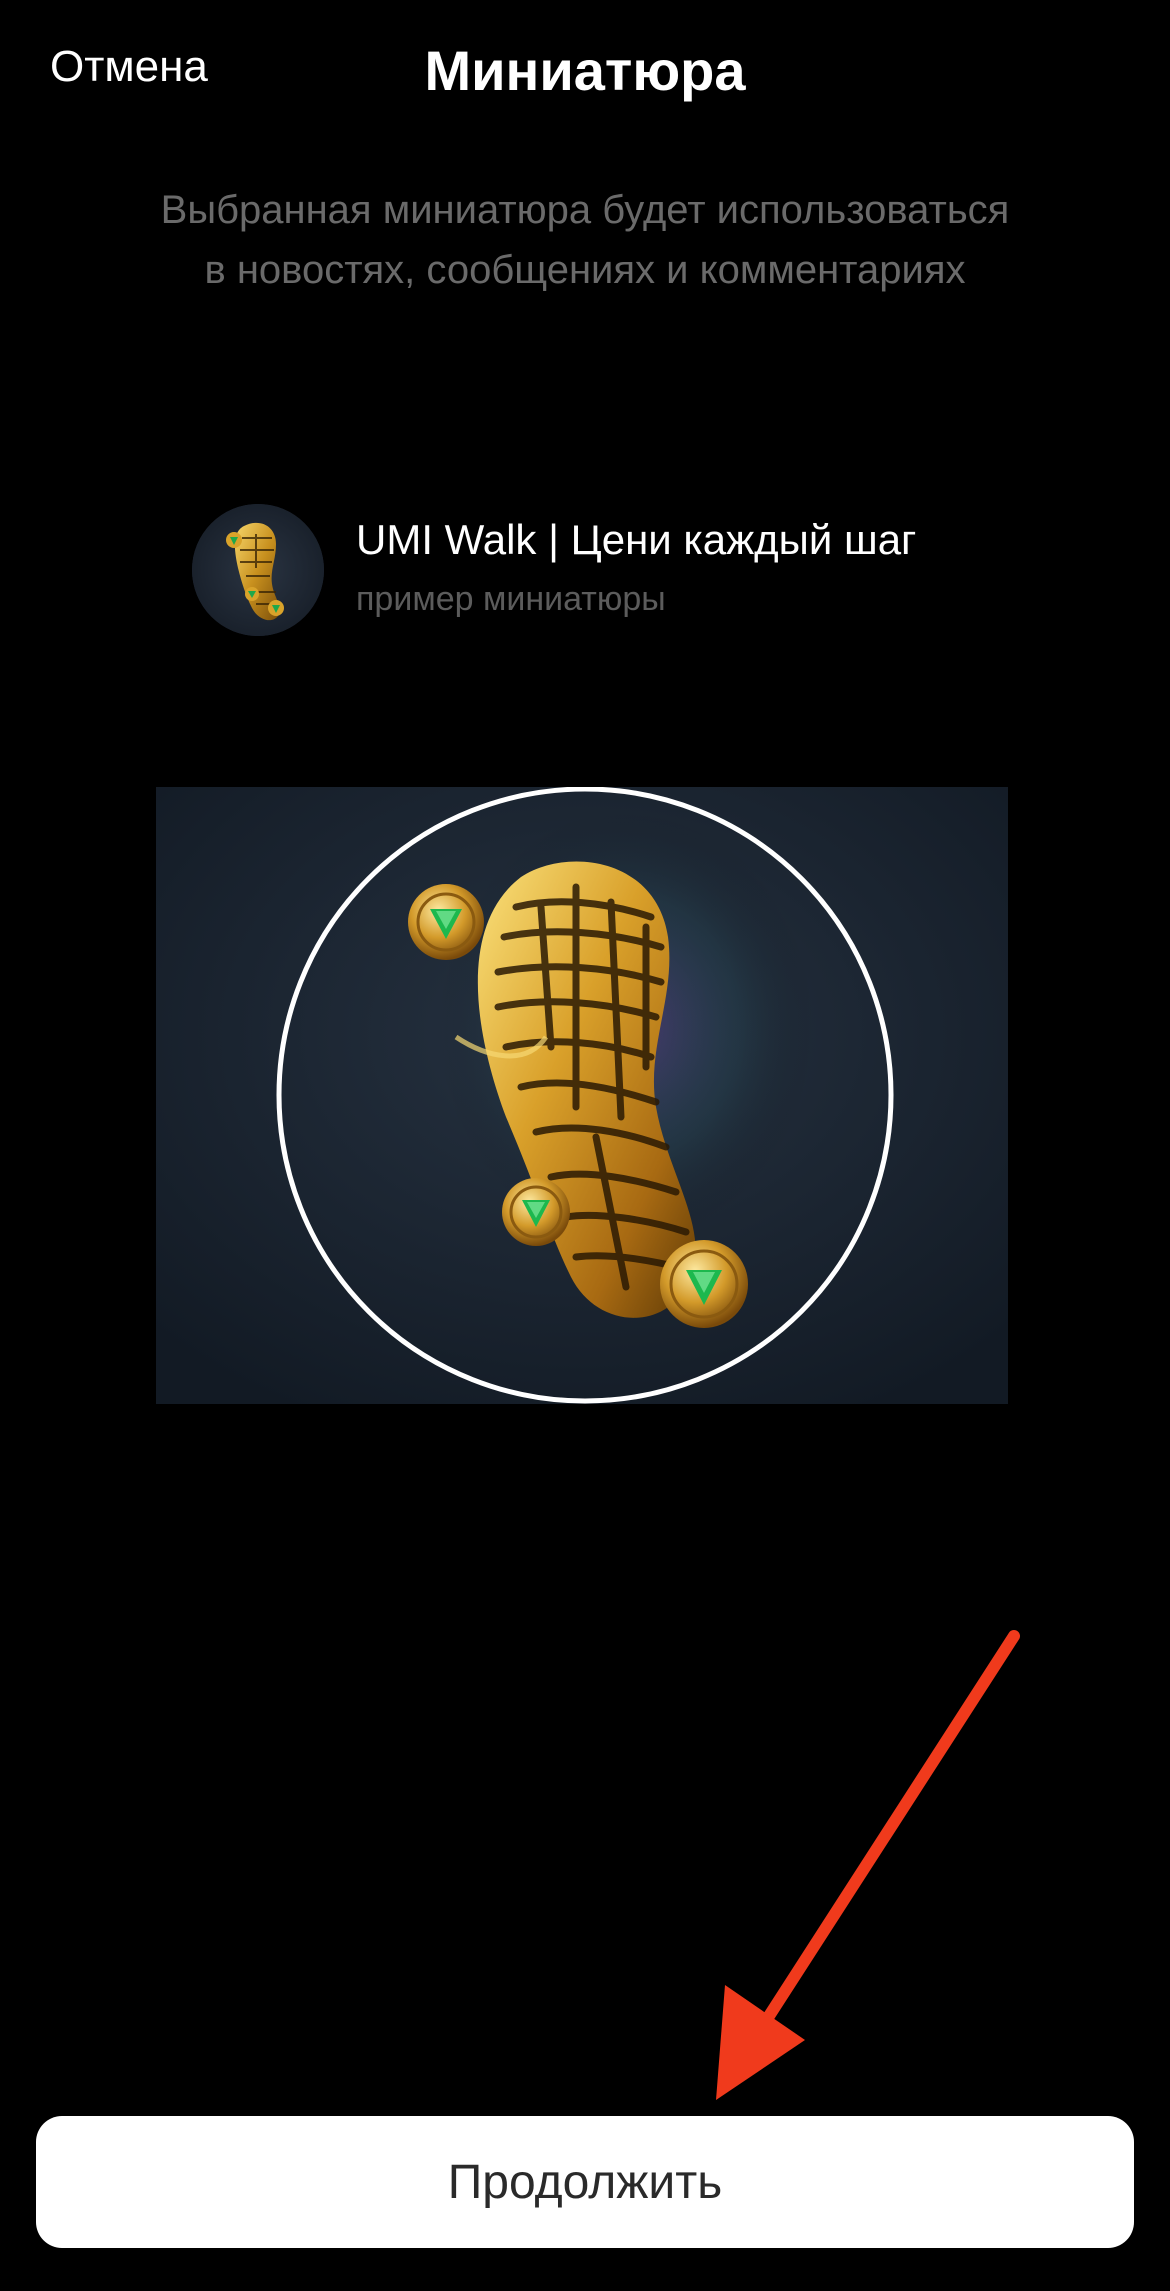  I want to click on continue-button: Продолжить, so click(585, 2182).